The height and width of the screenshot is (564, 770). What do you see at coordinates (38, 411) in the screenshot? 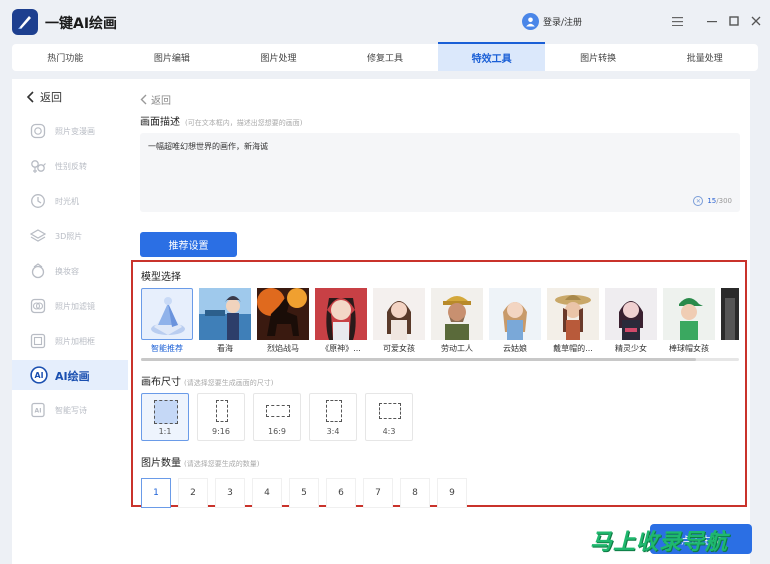
I see `svg-text: AI` at bounding box center [38, 411].